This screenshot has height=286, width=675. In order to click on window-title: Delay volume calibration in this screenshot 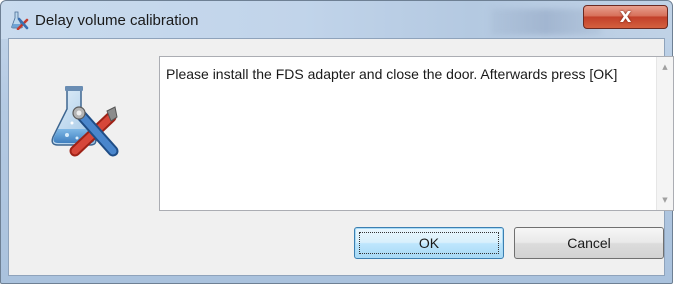, I will do `click(117, 20)`.